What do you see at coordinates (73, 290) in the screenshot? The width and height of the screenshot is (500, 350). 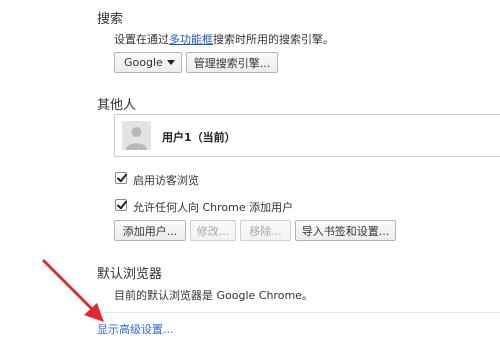 I see `red-arrow-icon` at bounding box center [73, 290].